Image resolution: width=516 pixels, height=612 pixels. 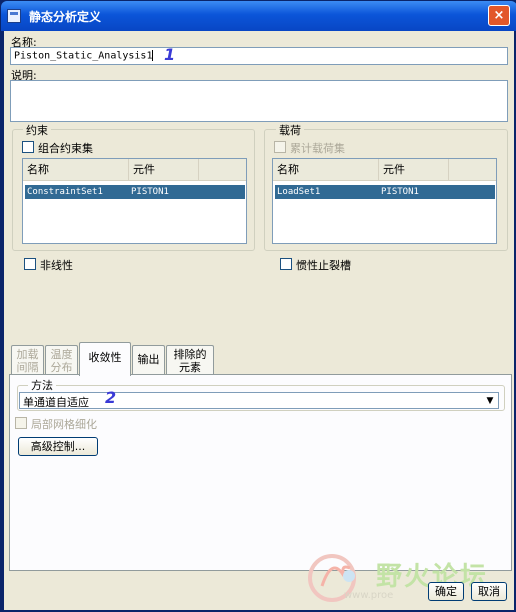 What do you see at coordinates (21, 423) in the screenshot?
I see `local-refine-checkbox` at bounding box center [21, 423].